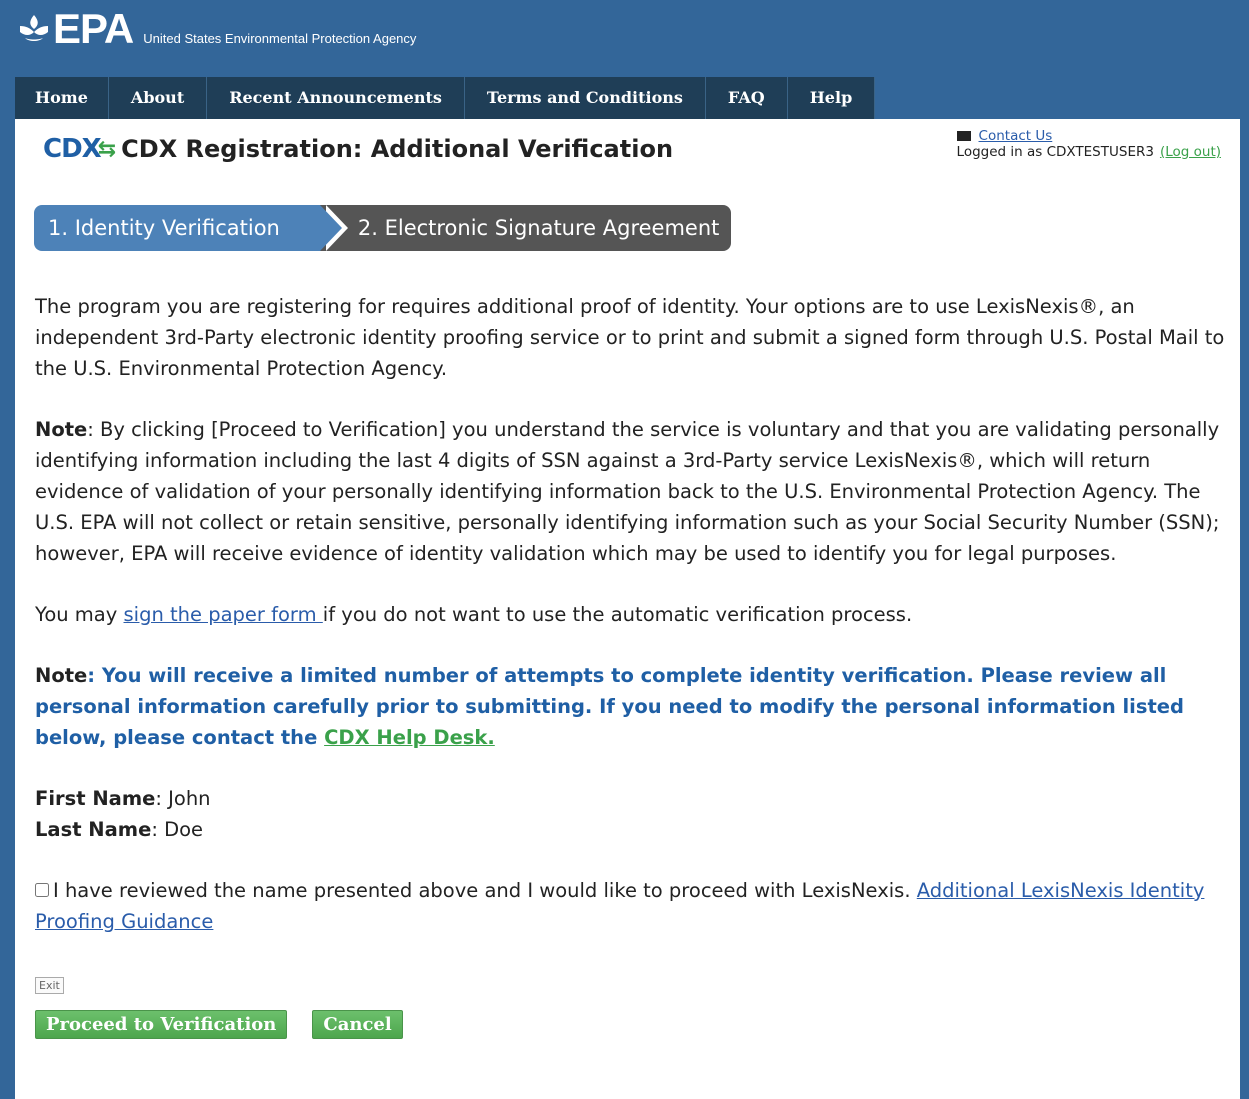 This screenshot has height=1099, width=1249. Describe the element at coordinates (963, 136) in the screenshot. I see `envelope-icon` at that location.